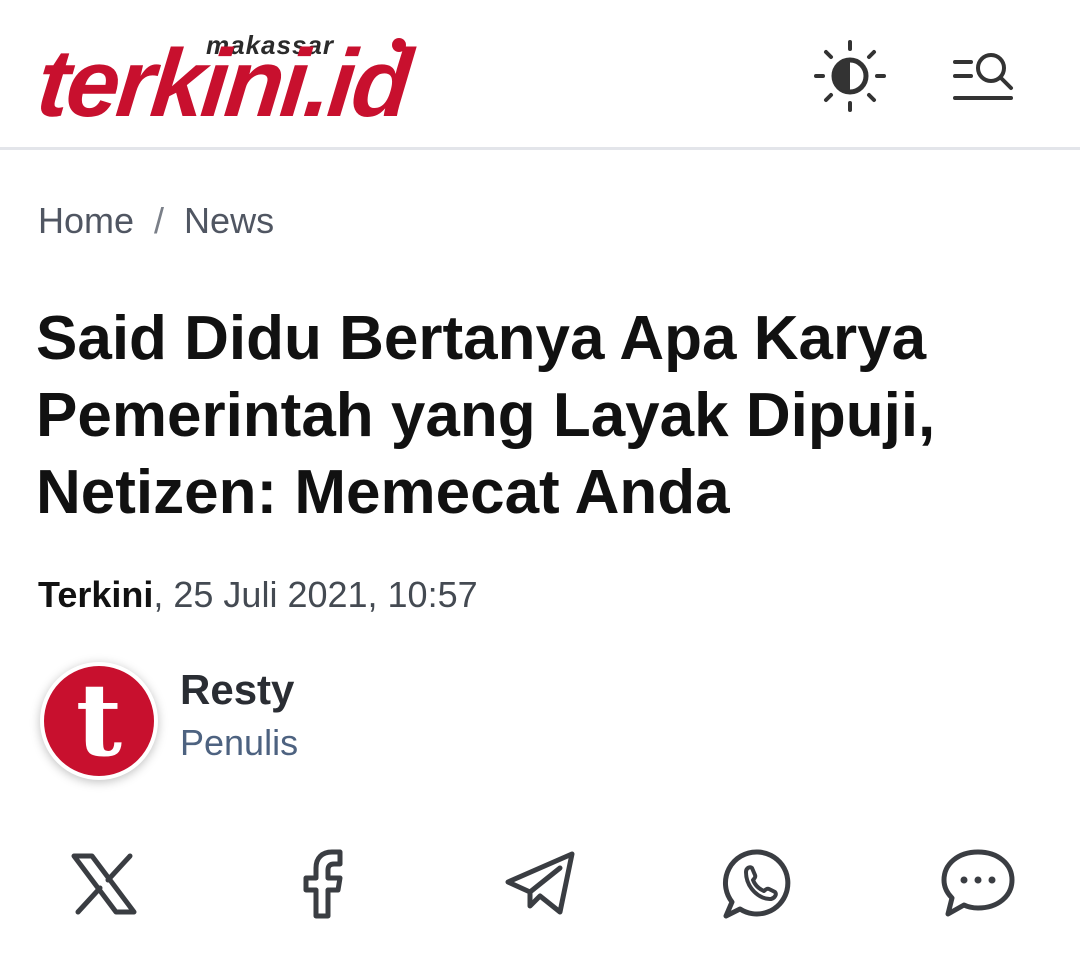 This screenshot has width=1080, height=980. I want to click on facebook-icon, so click(323, 884).